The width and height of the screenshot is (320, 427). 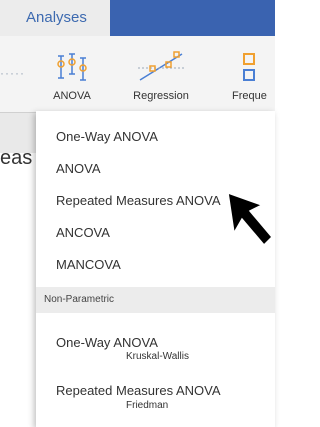 I want to click on menu-item-repeated-measures-anova: Repeated Measures ANOVA, so click(x=138, y=200).